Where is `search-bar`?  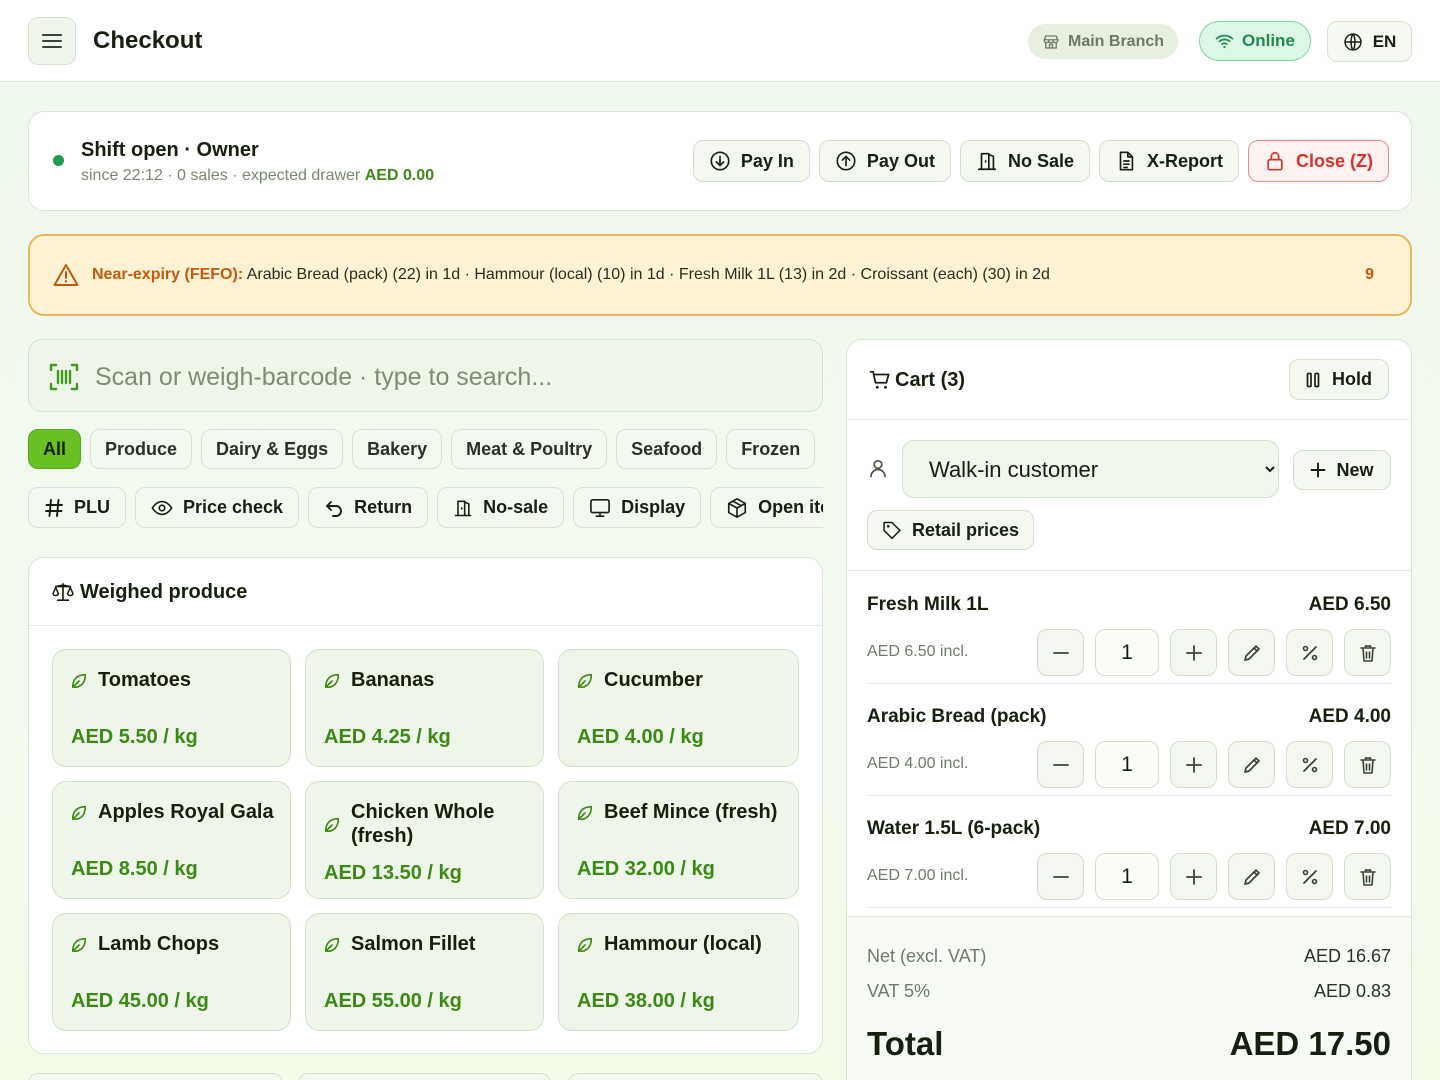
search-bar is located at coordinates (425, 375).